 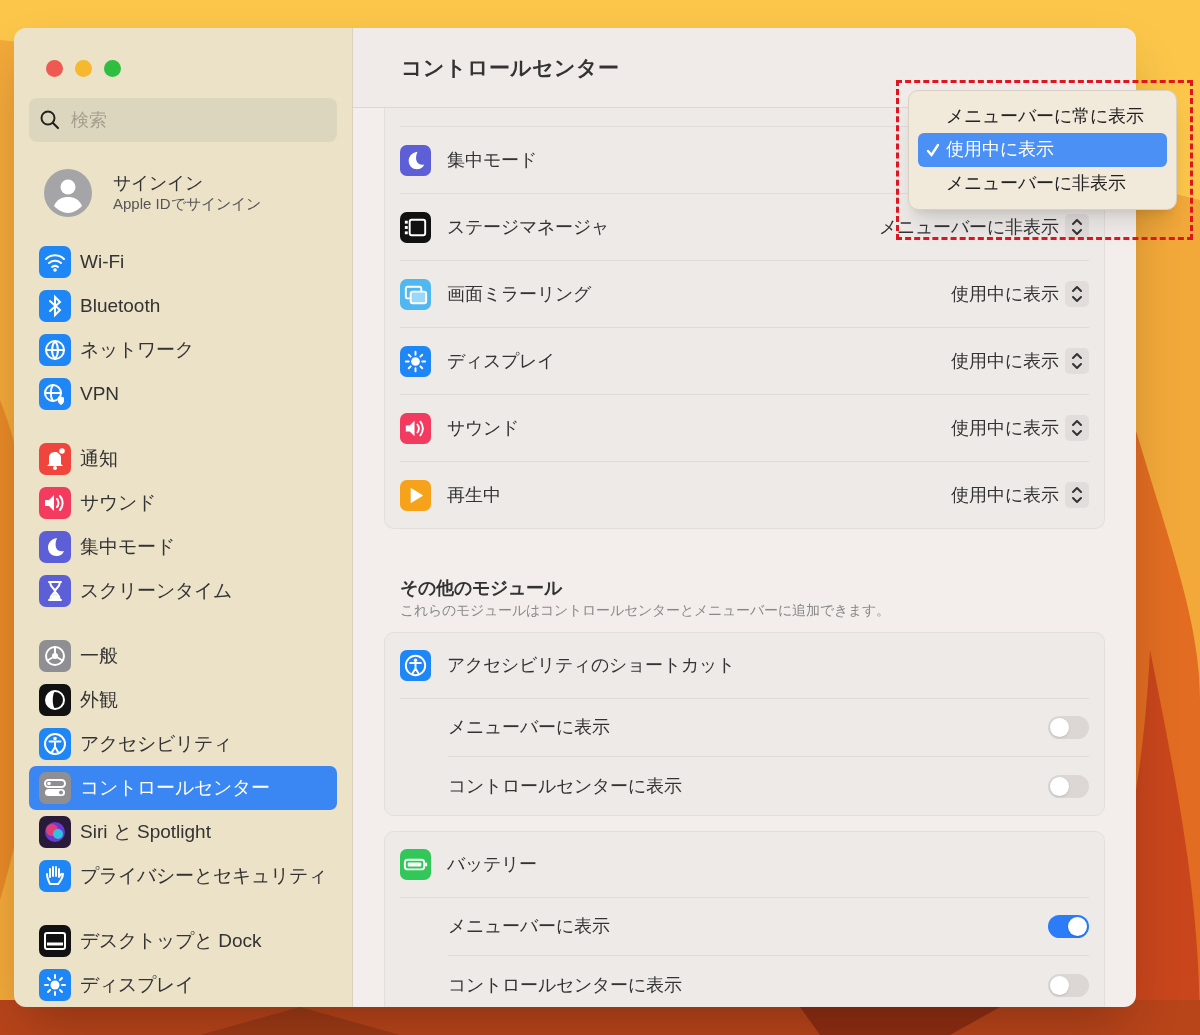 I want to click on sidebar-label: Wi-Fi, so click(x=102, y=261).